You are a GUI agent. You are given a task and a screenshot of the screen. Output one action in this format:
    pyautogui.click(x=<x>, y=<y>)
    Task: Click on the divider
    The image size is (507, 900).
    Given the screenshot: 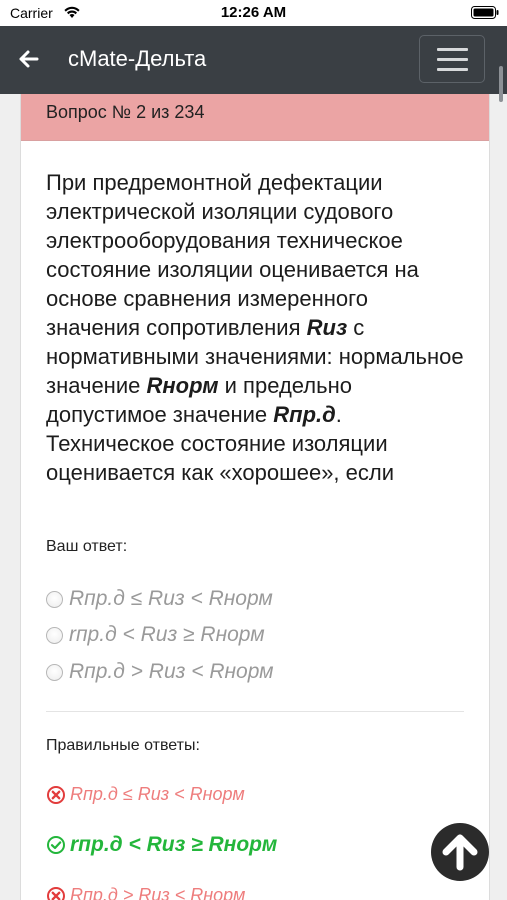 What is the action you would take?
    pyautogui.click(x=255, y=711)
    